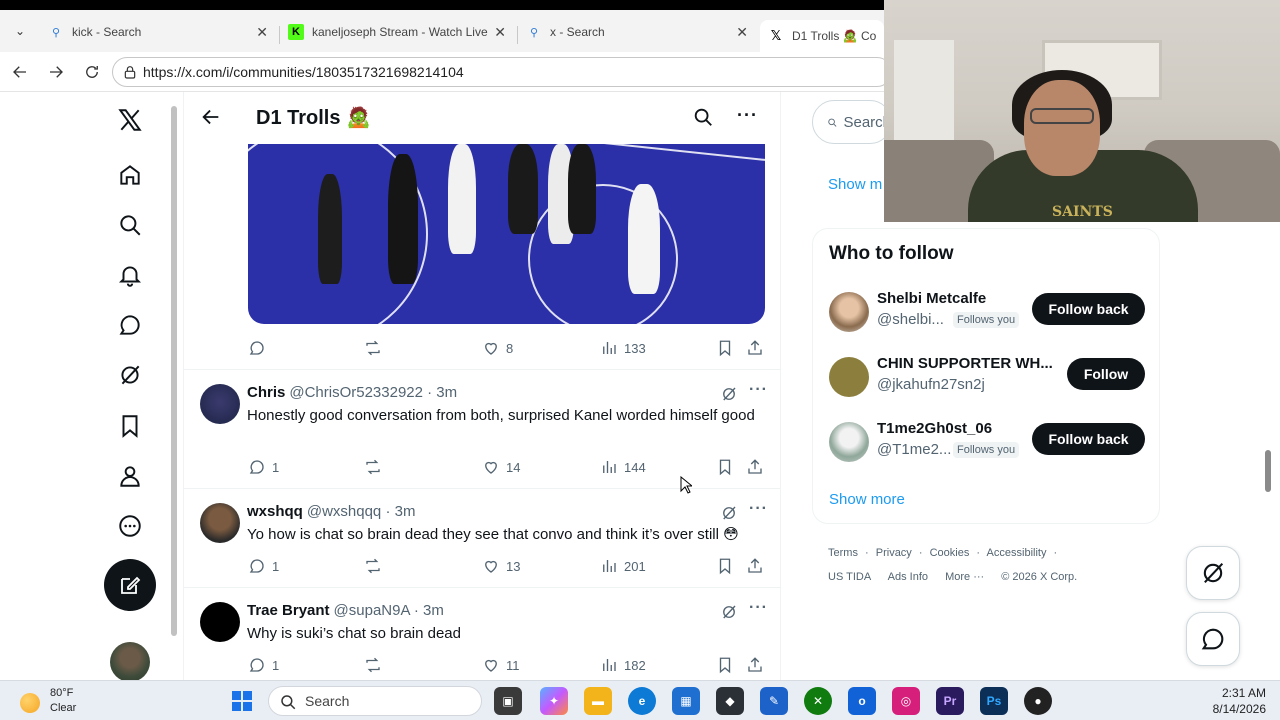  Describe the element at coordinates (375, 701) in the screenshot. I see `taskbar-search: Search` at that location.